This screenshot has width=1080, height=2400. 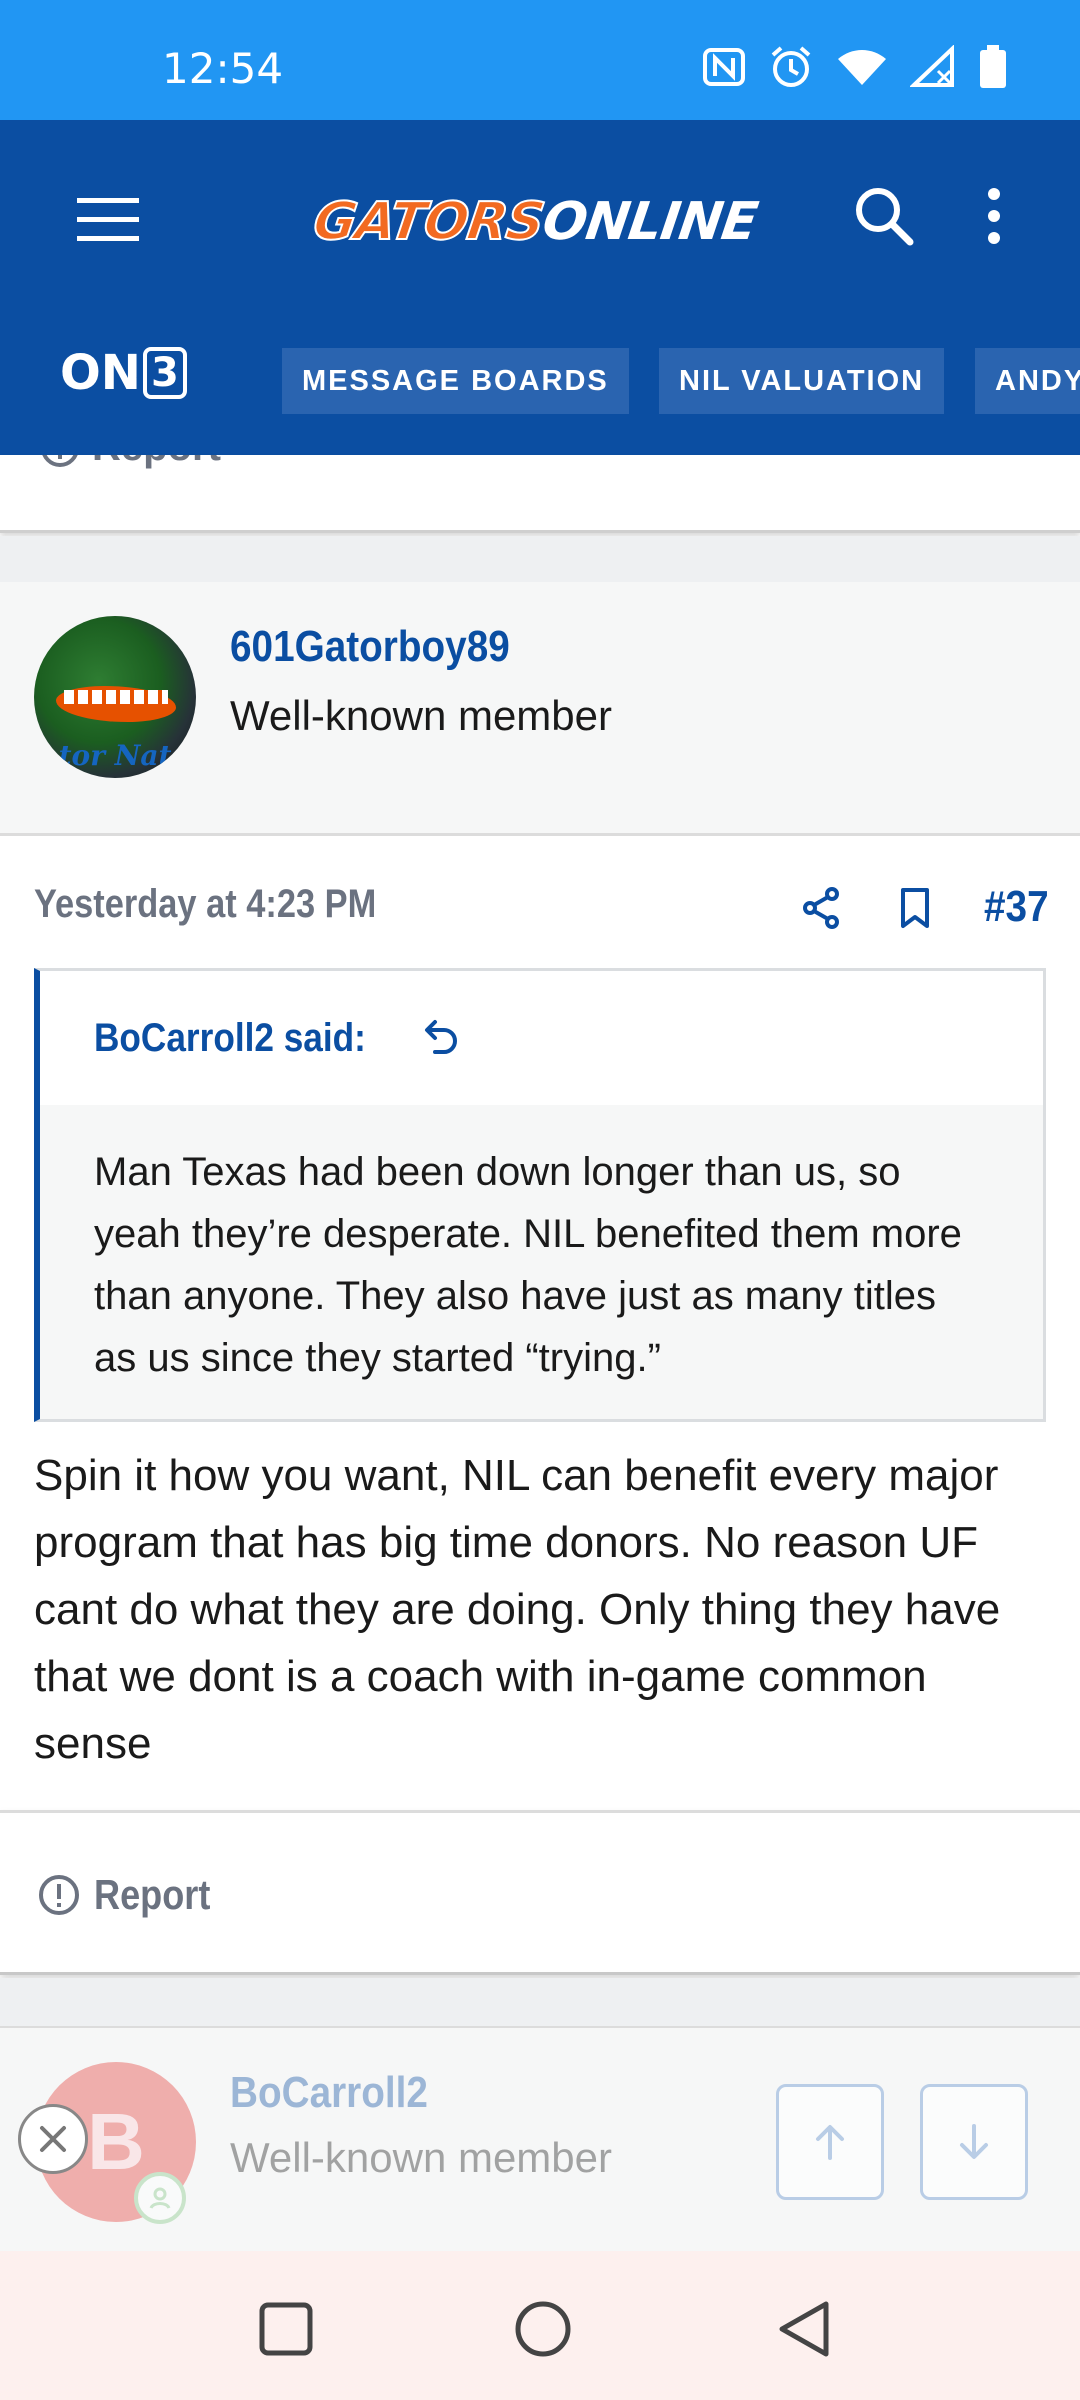 What do you see at coordinates (100, 373) in the screenshot?
I see `on3-logo-on: ON` at bounding box center [100, 373].